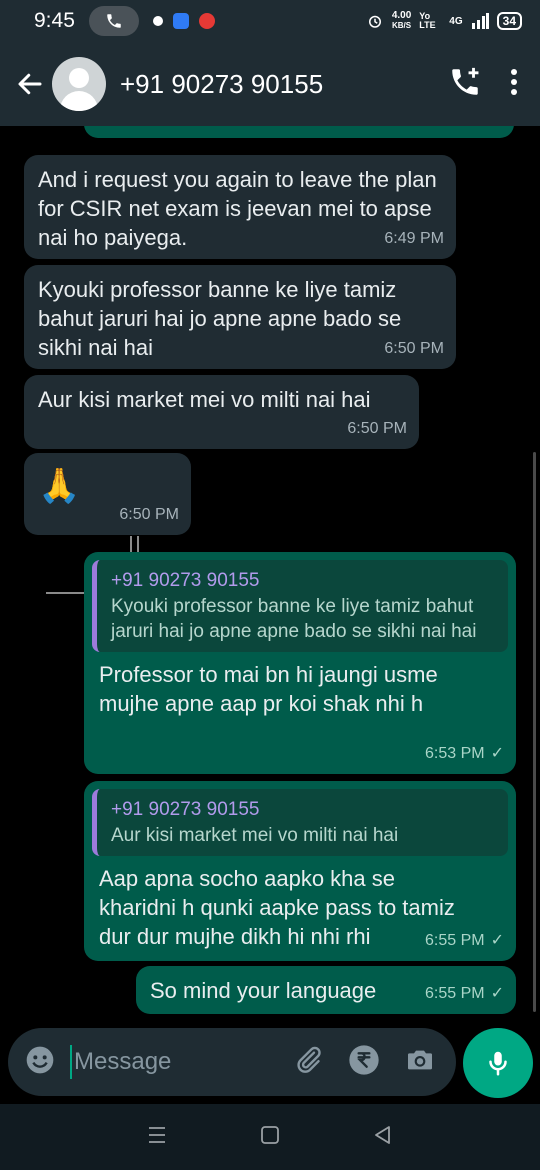 The width and height of the screenshot is (540, 1170). What do you see at coordinates (221, 84) in the screenshot?
I see `contact-name: +91 90273 90155` at bounding box center [221, 84].